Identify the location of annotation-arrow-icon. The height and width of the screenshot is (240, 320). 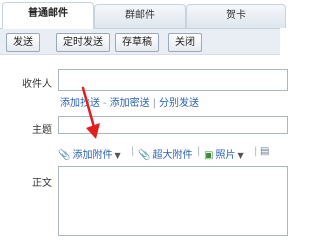
(90, 112).